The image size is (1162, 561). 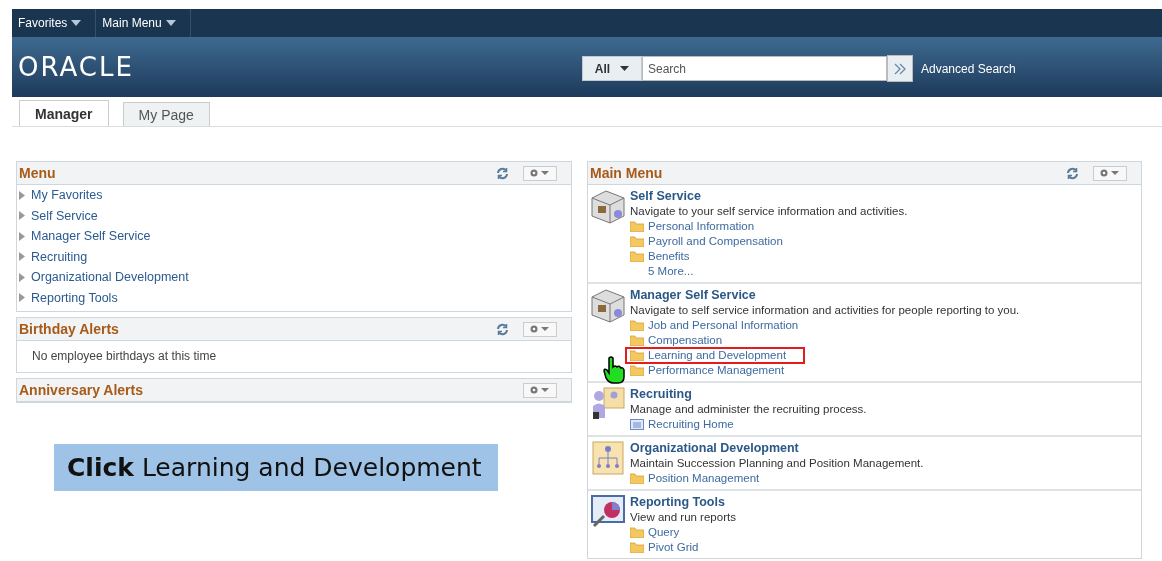 What do you see at coordinates (825, 295) in the screenshot?
I see `section-title-link: Manager Self Service` at bounding box center [825, 295].